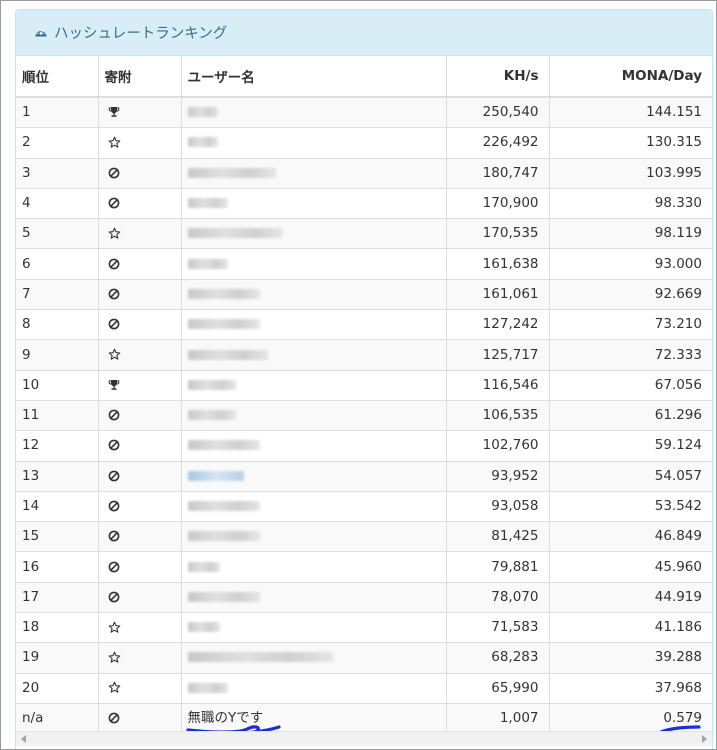 Image resolution: width=717 pixels, height=750 pixels. What do you see at coordinates (225, 718) in the screenshot?
I see `self-username-text: 無職のYです` at bounding box center [225, 718].